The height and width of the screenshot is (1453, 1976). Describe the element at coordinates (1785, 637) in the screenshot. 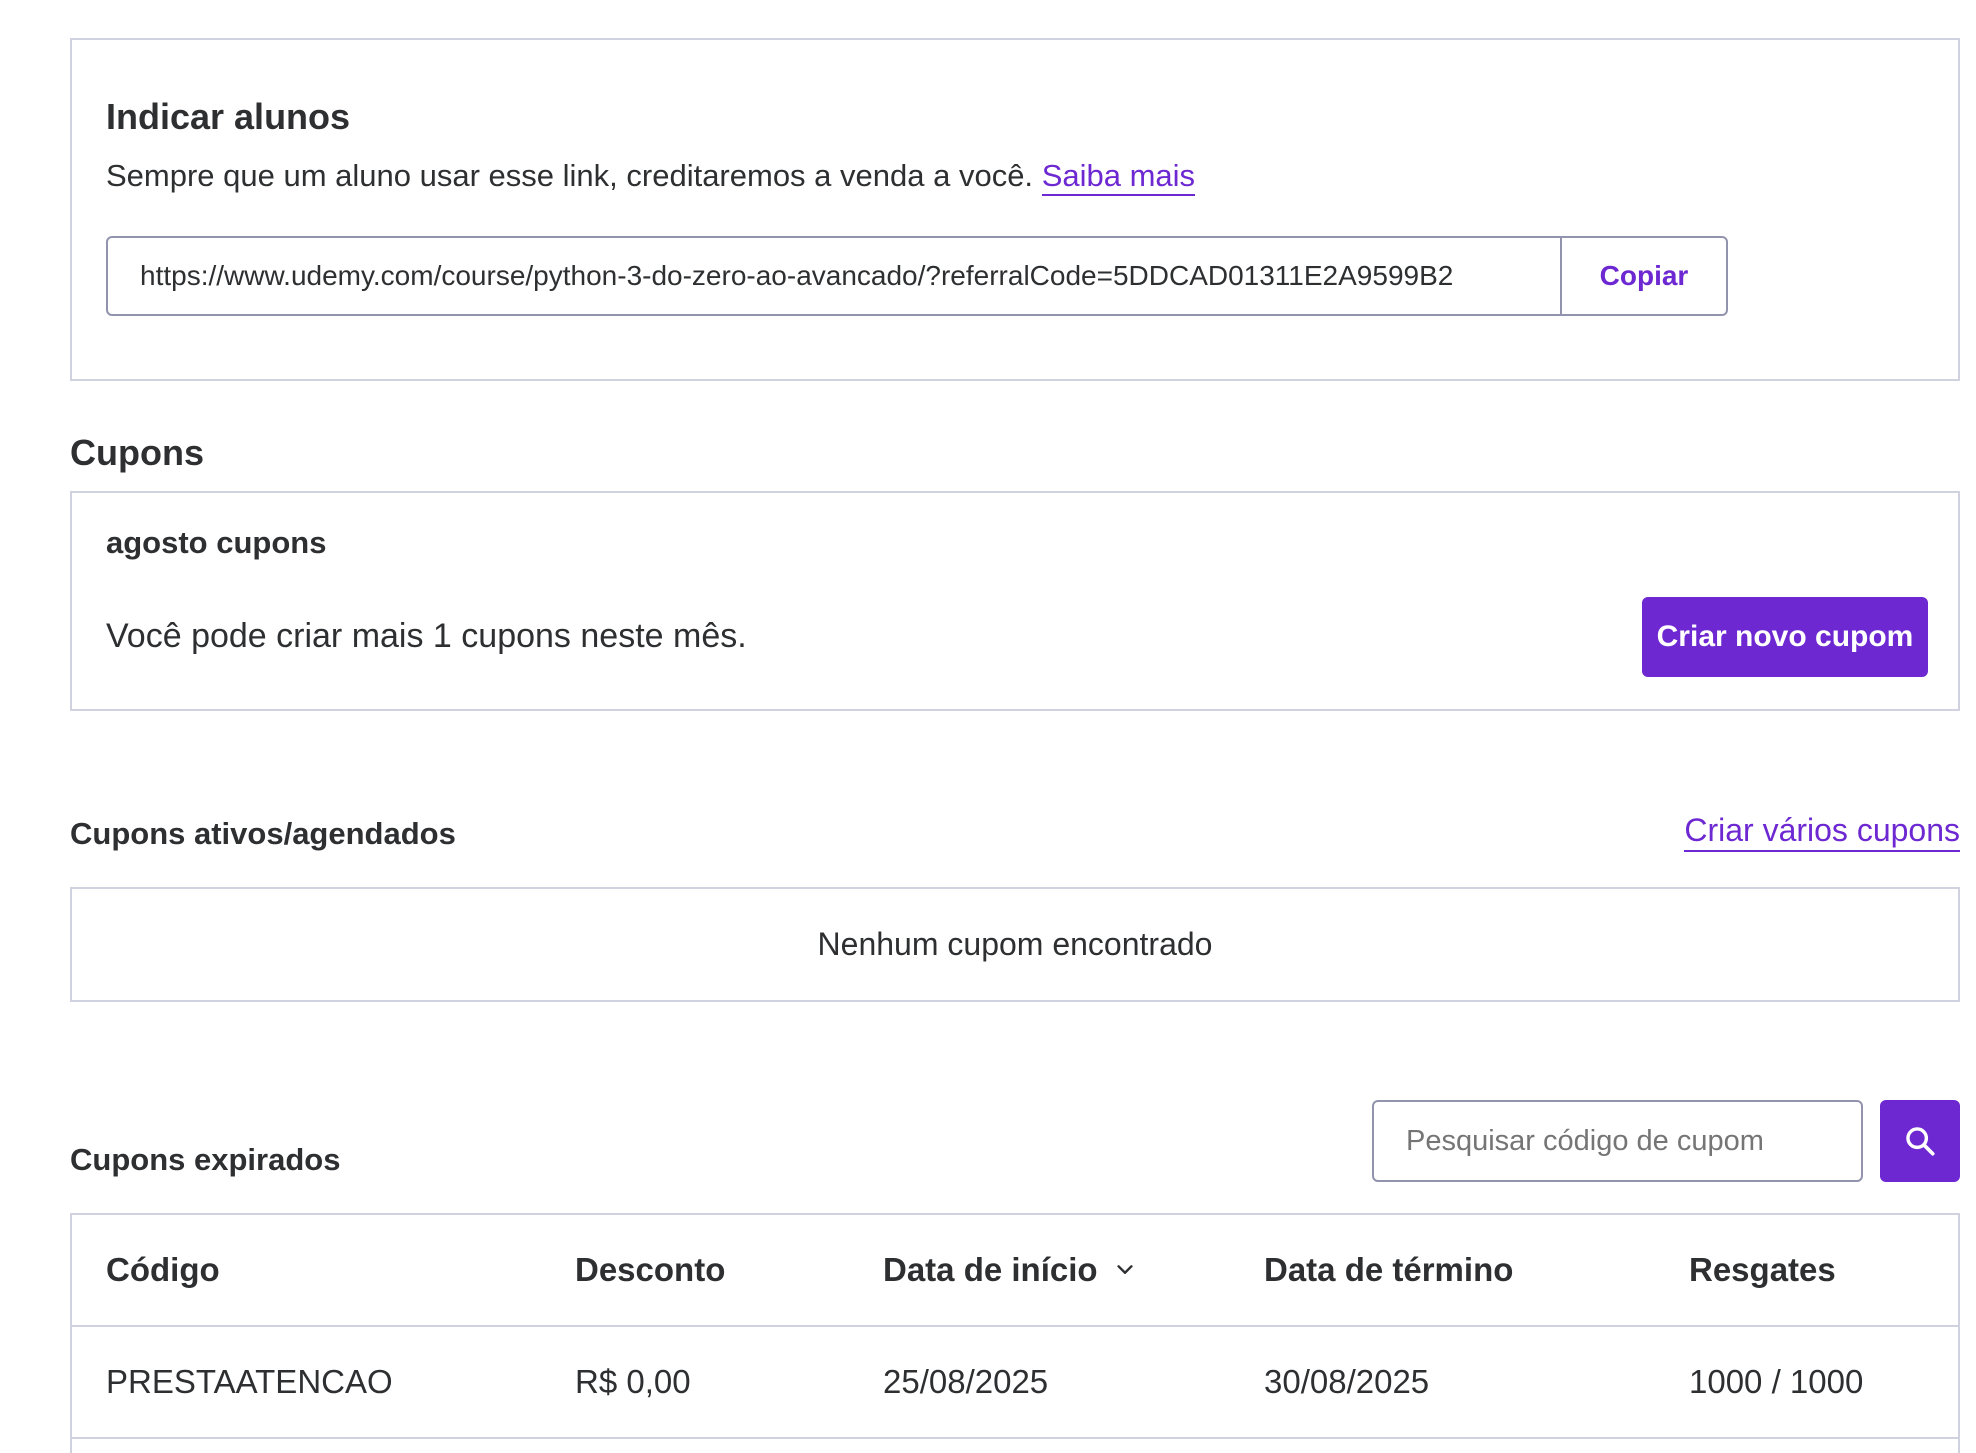

I see `create-coupon-button: Criar novo cupom` at that location.